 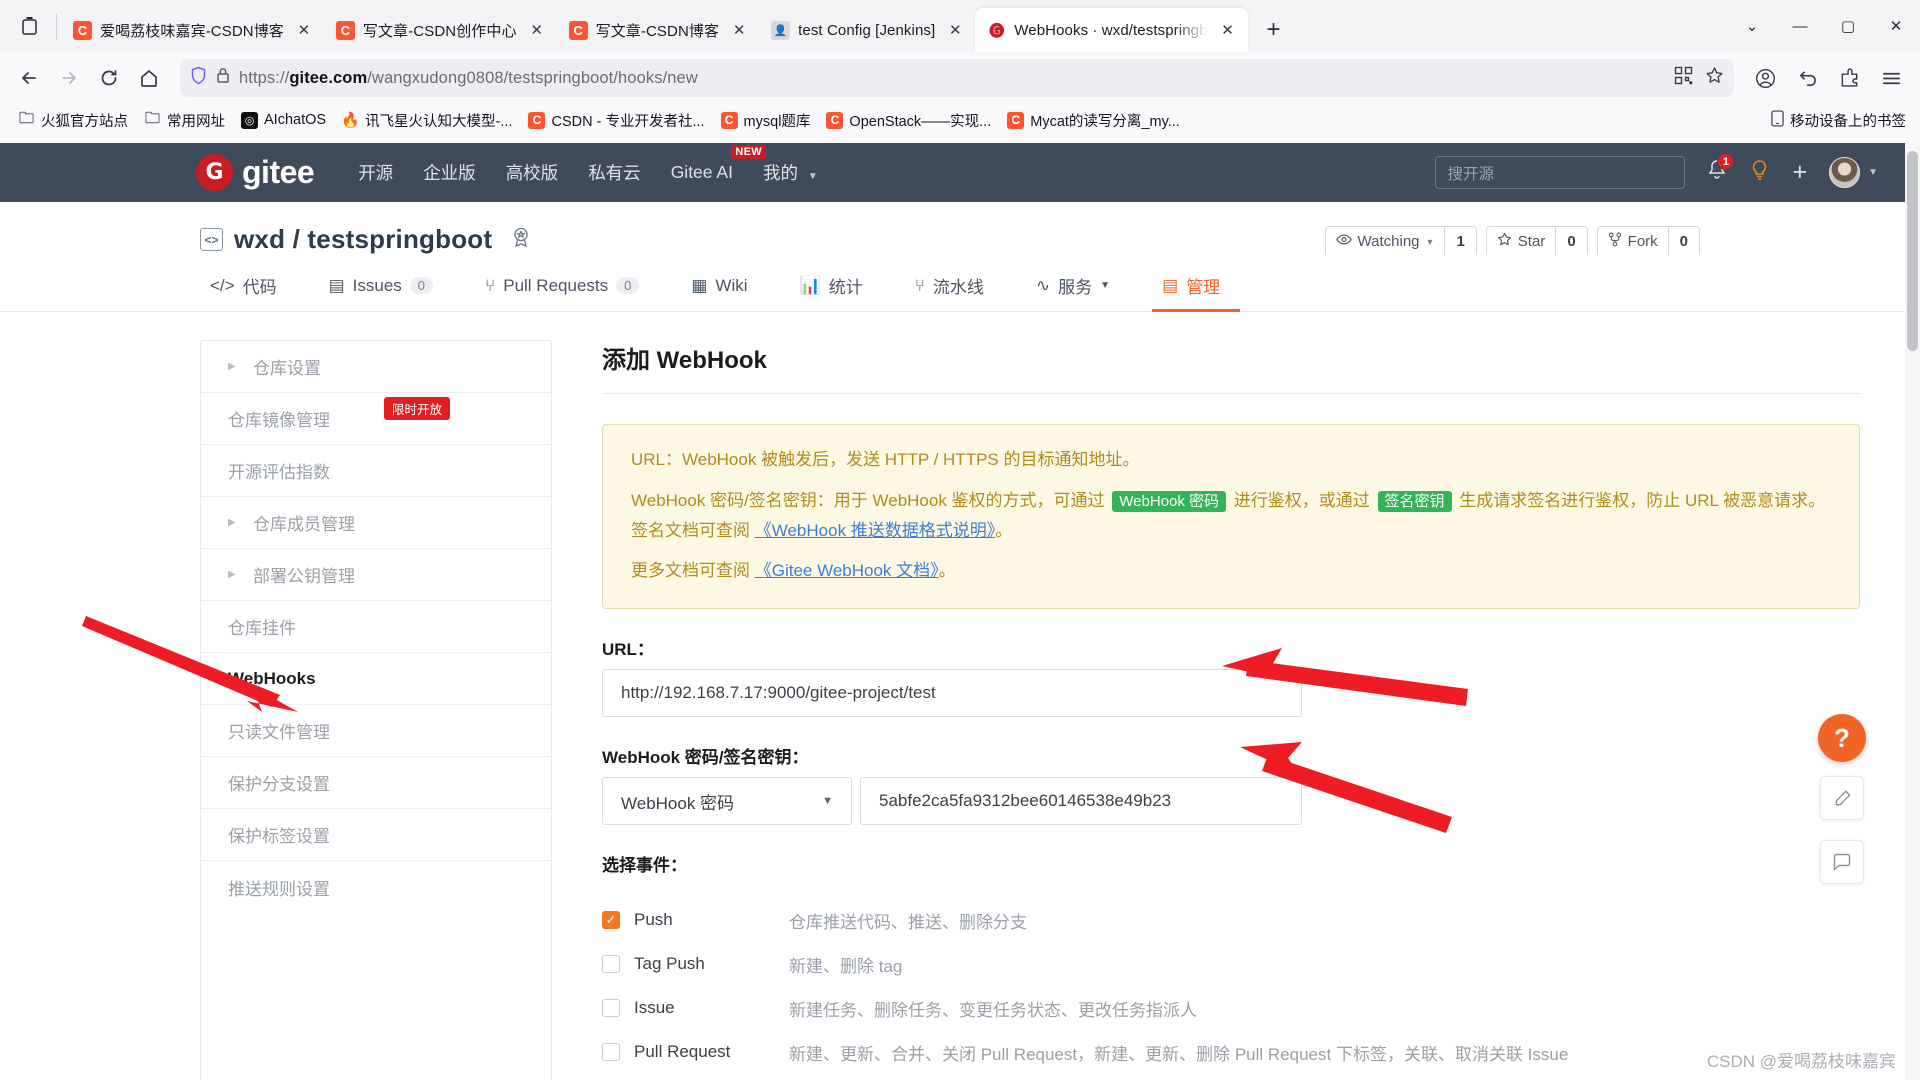 I want to click on nav-item-education: 高校版, so click(x=532, y=172).